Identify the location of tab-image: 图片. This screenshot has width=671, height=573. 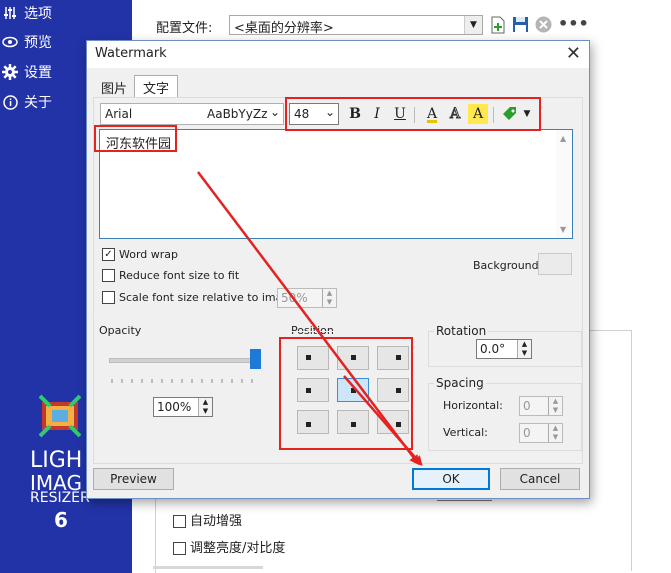
(114, 87).